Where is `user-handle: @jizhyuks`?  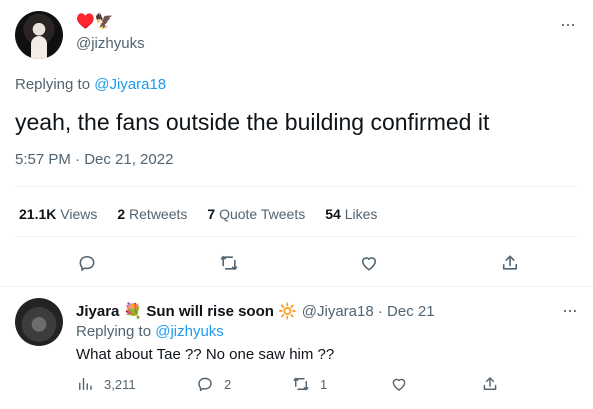
user-handle: @jizhyuks is located at coordinates (110, 43).